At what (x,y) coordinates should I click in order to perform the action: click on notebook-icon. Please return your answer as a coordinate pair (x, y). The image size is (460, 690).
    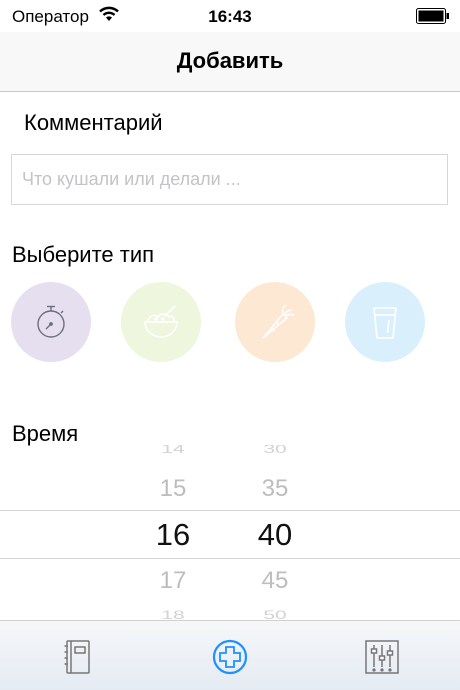
    Looking at the image, I should click on (77, 657).